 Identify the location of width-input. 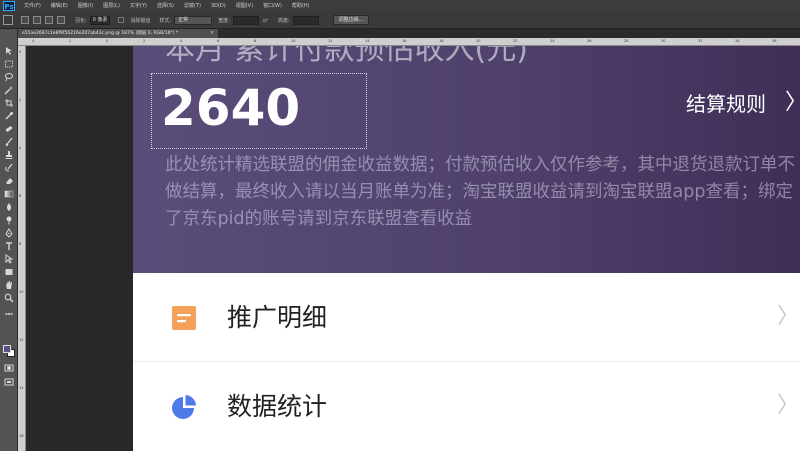
(245, 20).